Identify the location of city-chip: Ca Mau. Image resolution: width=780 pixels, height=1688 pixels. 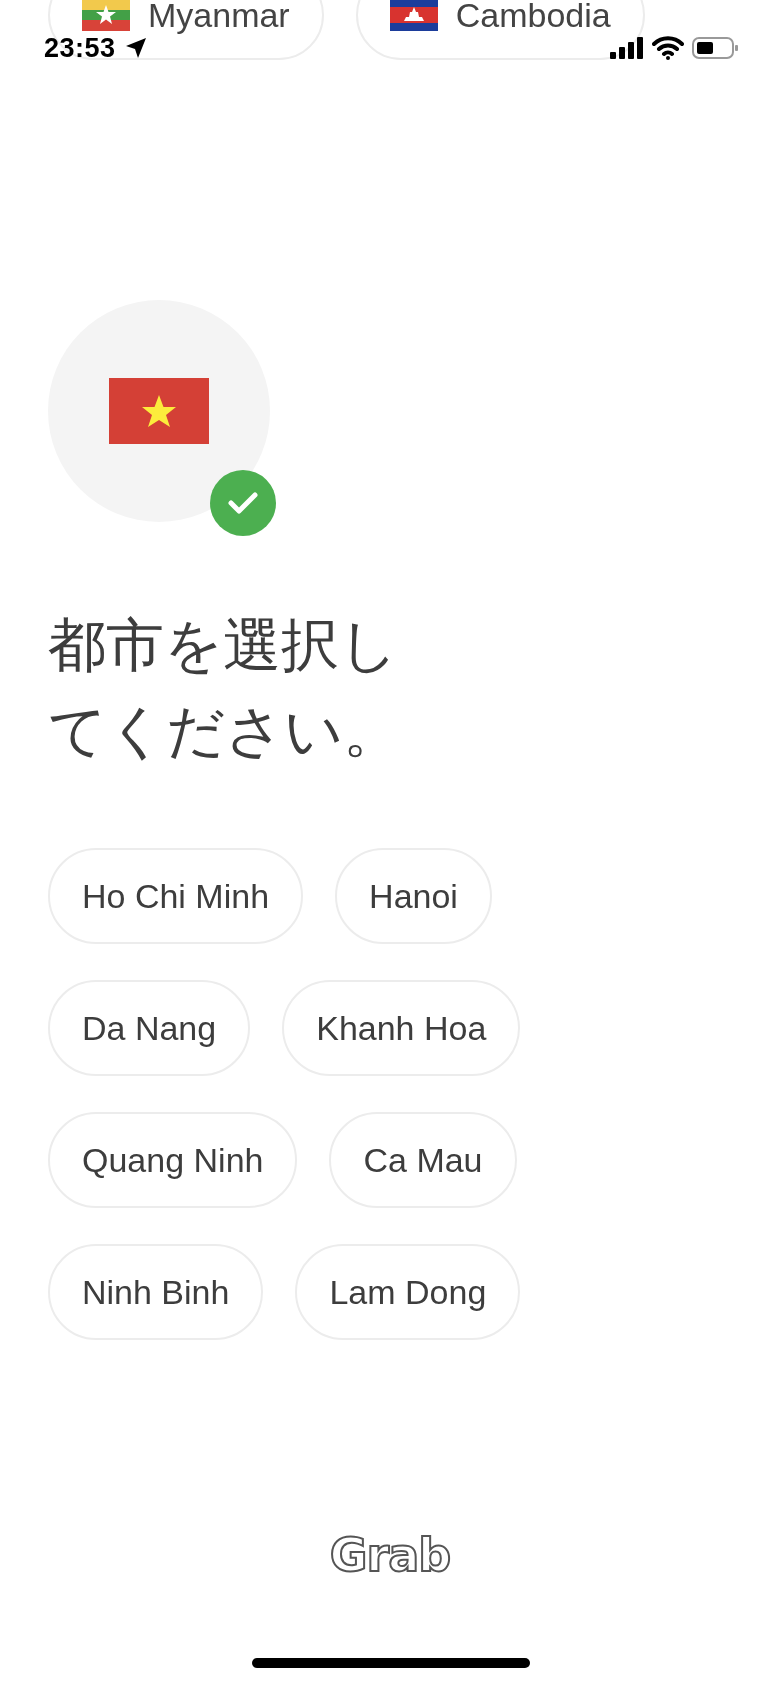
(423, 1160).